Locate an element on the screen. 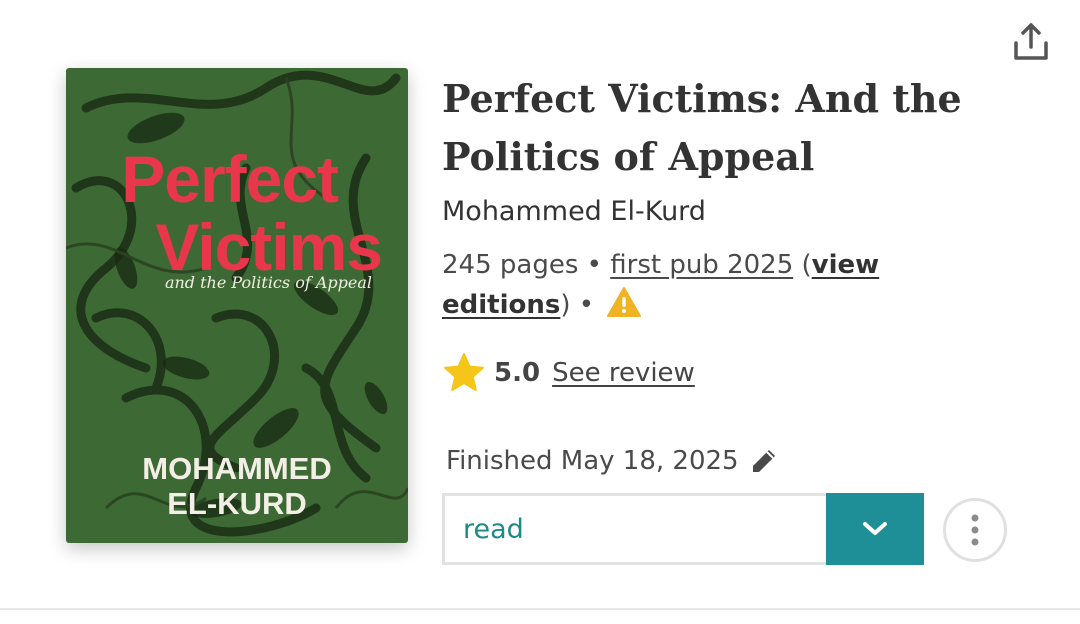 This screenshot has width=1080, height=624. rating-row: 5.0 See review is located at coordinates (568, 373).